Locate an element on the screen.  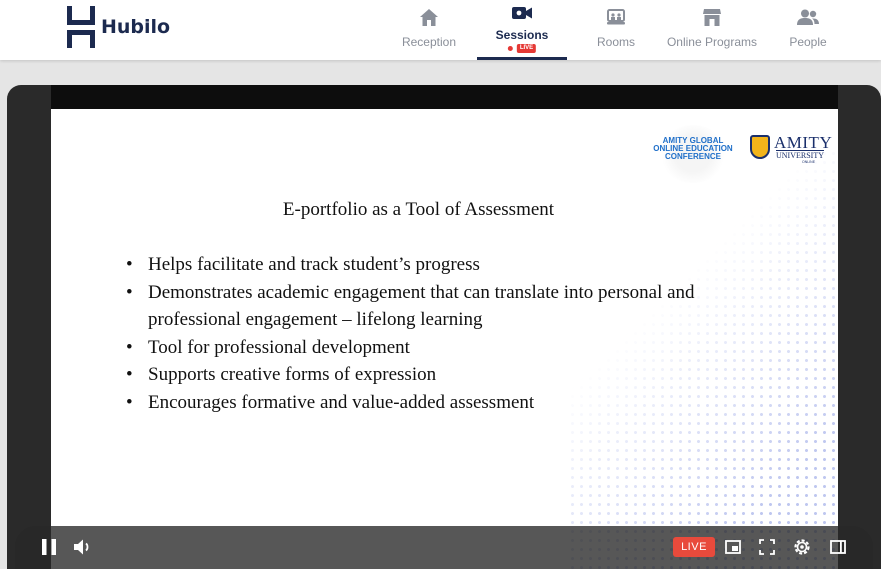
nav-item-reception: Reception is located at coordinates (429, 30).